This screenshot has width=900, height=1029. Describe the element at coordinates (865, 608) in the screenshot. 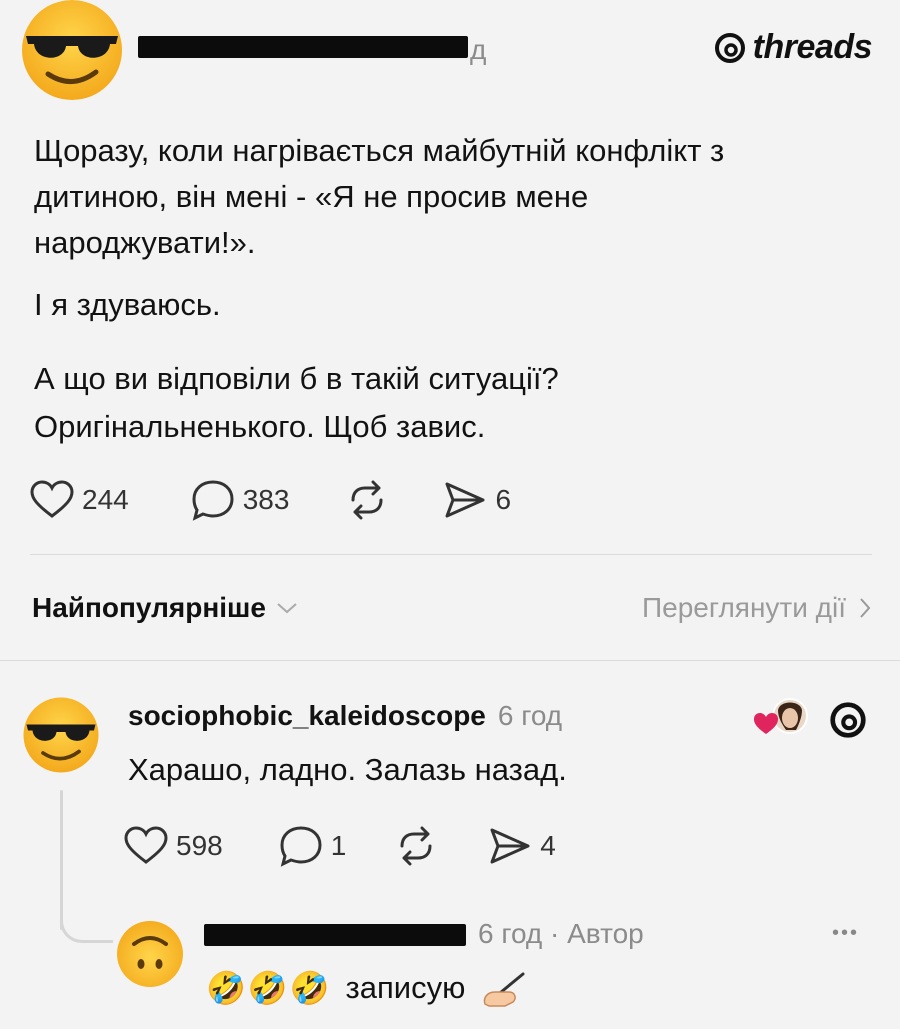

I see `chevron-right-icon` at that location.